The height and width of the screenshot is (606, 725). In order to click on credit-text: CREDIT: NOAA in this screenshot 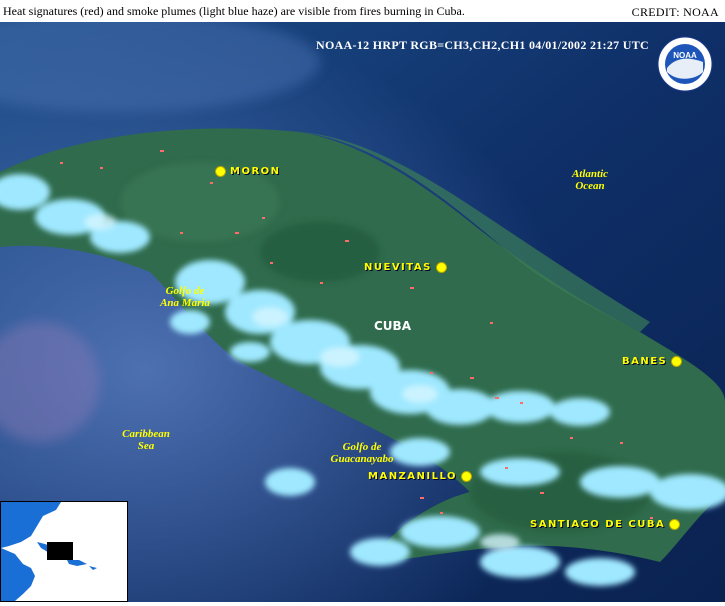, I will do `click(675, 12)`.